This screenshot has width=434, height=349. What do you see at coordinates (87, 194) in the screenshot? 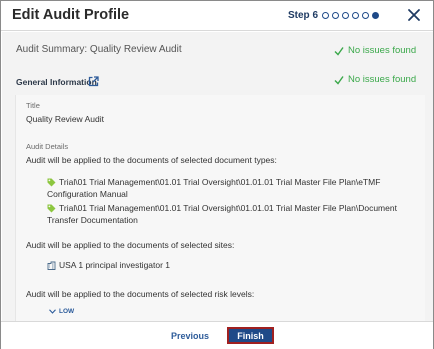
I see `doc-type-line2: Configuration Manual` at bounding box center [87, 194].